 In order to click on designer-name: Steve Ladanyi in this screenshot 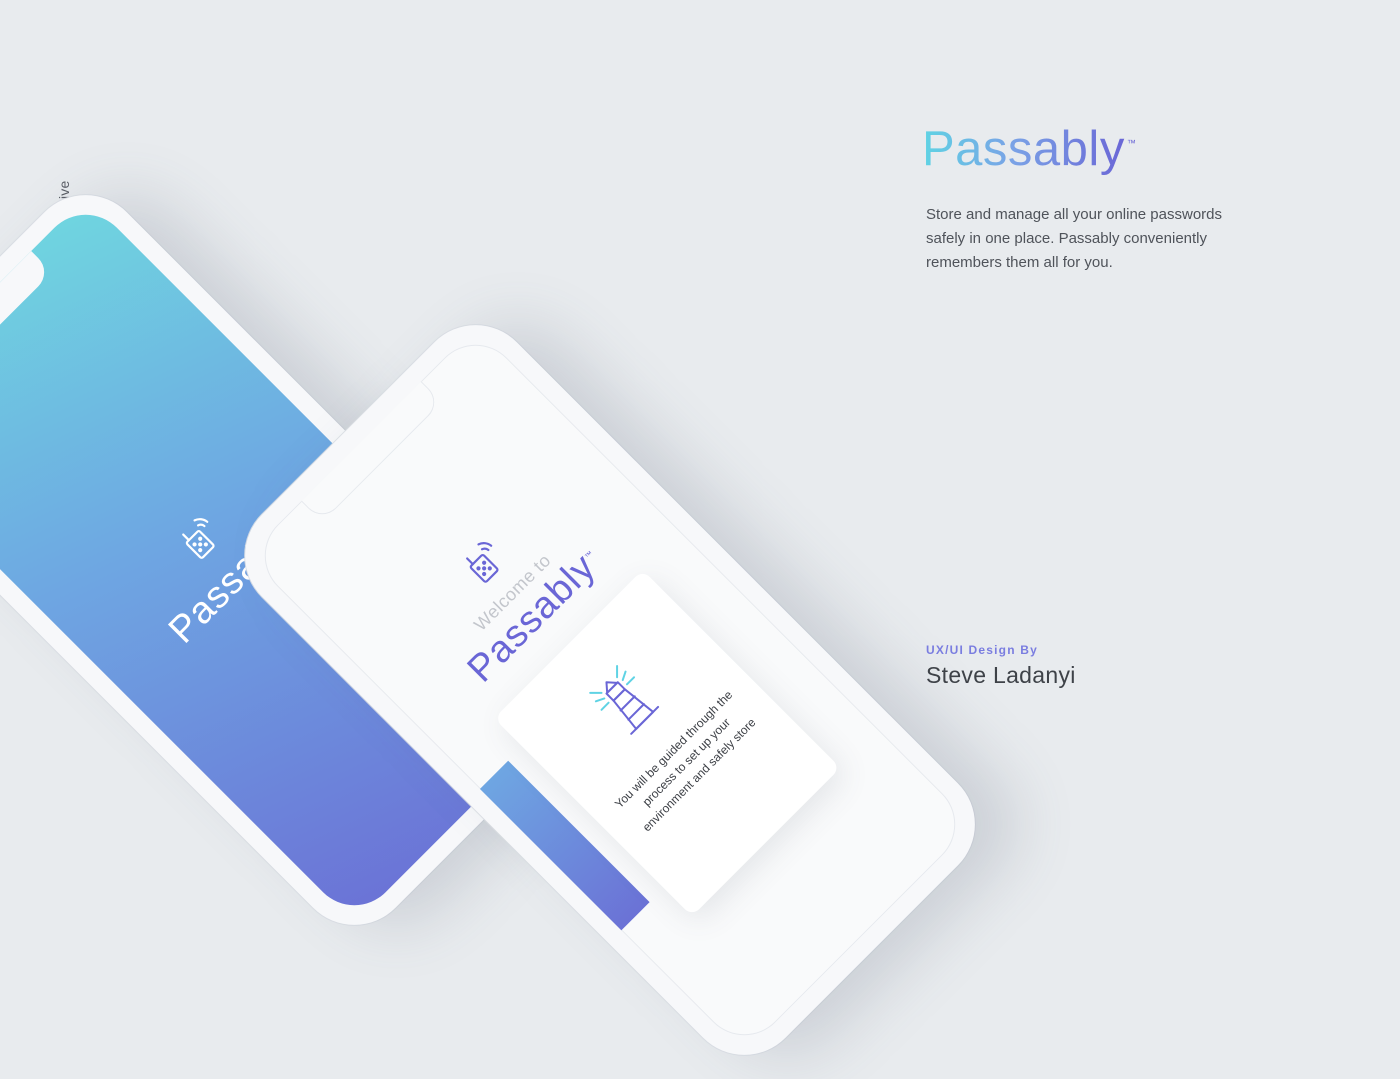, I will do `click(1001, 675)`.